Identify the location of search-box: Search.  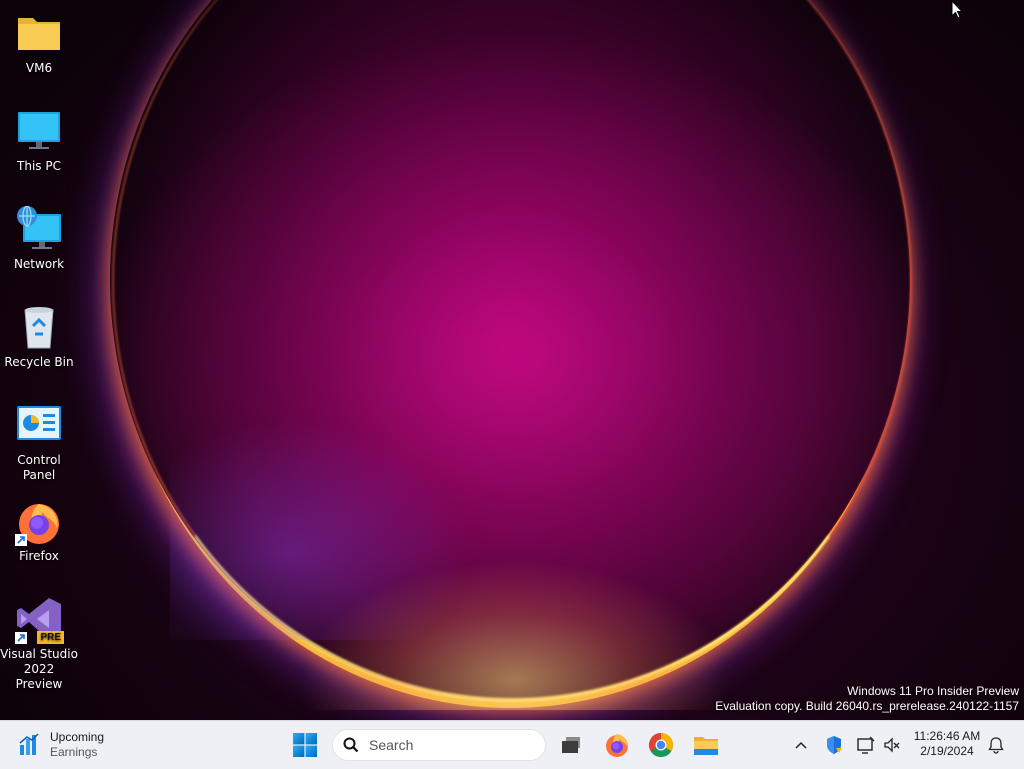
(439, 745).